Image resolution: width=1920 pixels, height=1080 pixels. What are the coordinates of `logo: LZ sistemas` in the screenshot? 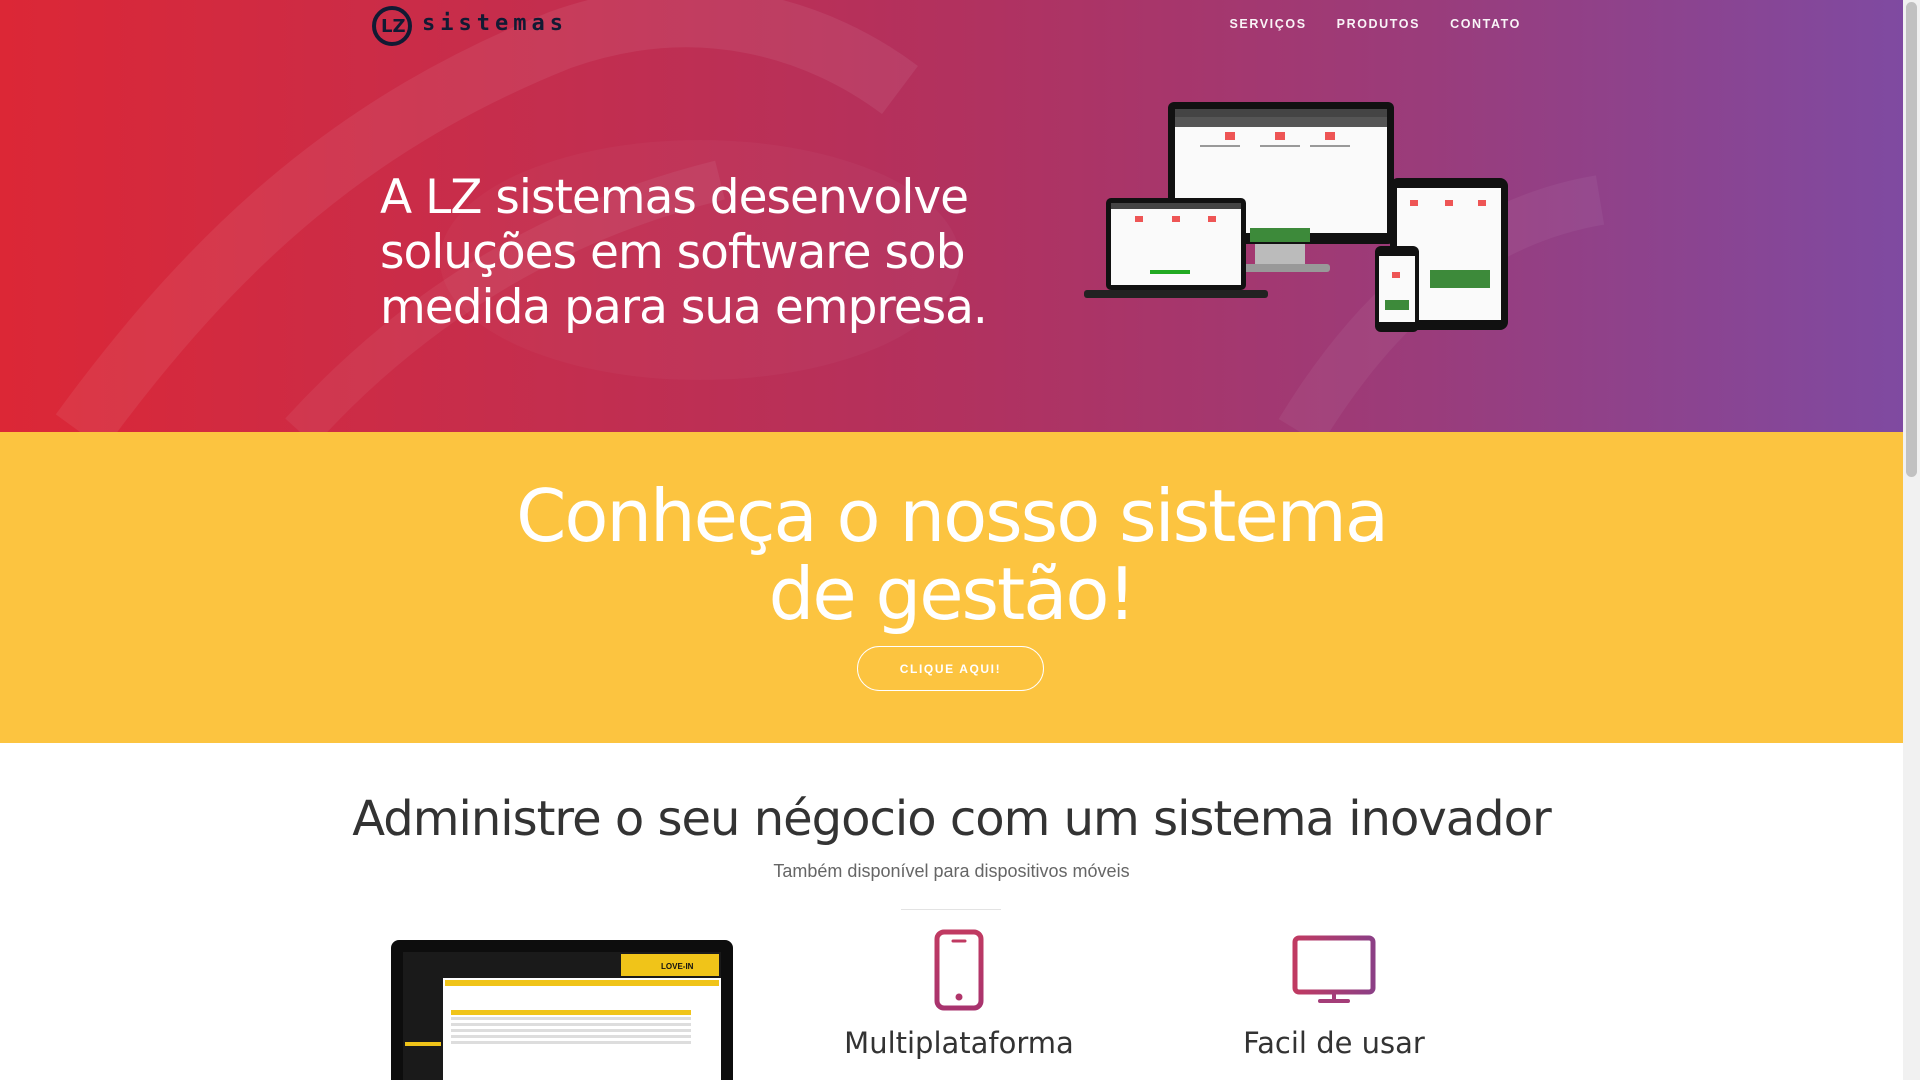 It's located at (470, 25).